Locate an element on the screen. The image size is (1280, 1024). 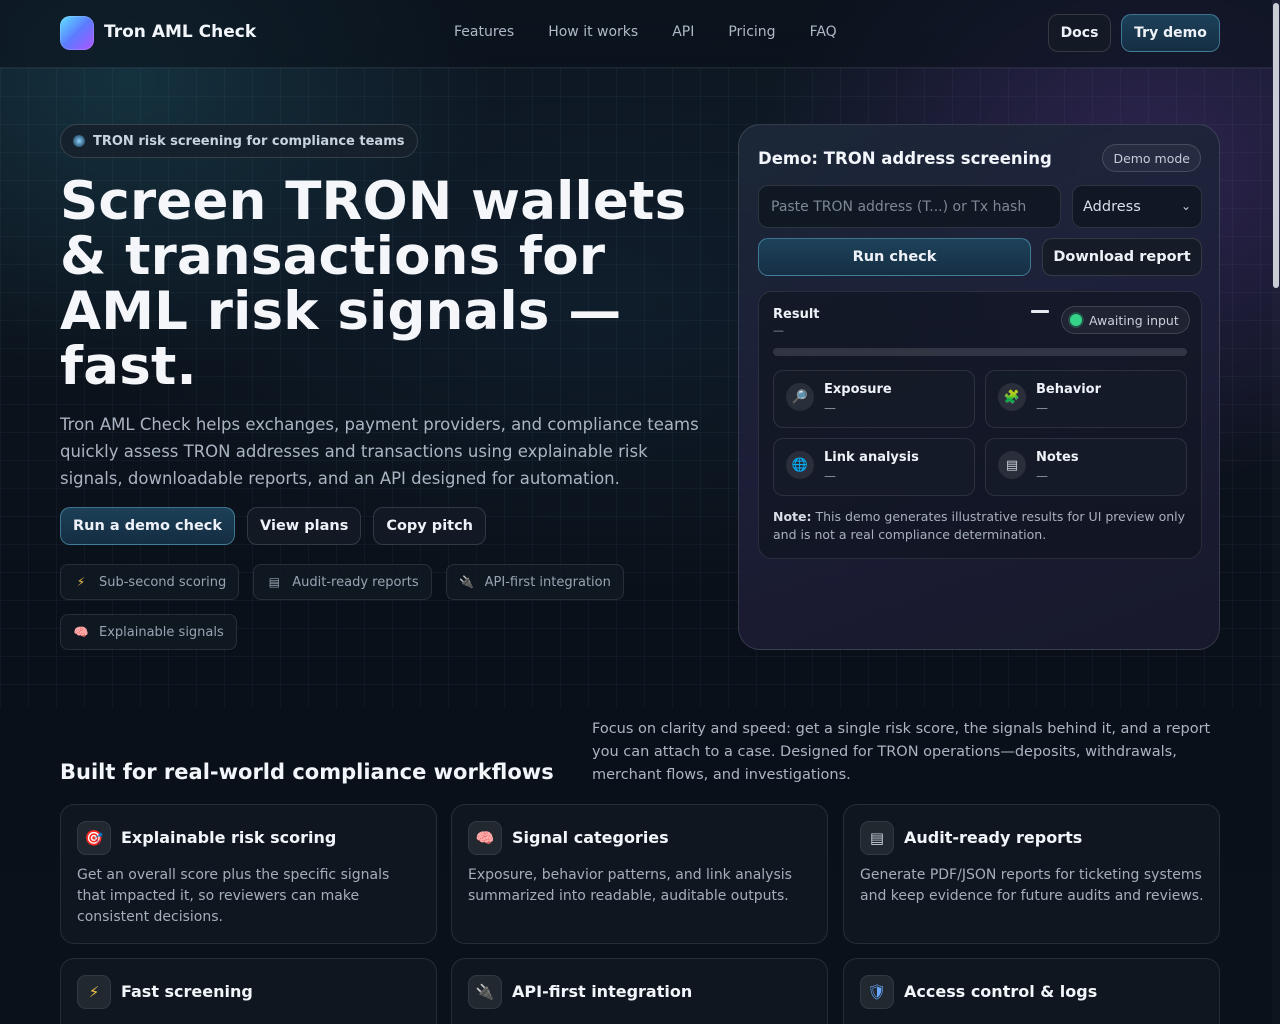
nav-link-api: API is located at coordinates (683, 32).